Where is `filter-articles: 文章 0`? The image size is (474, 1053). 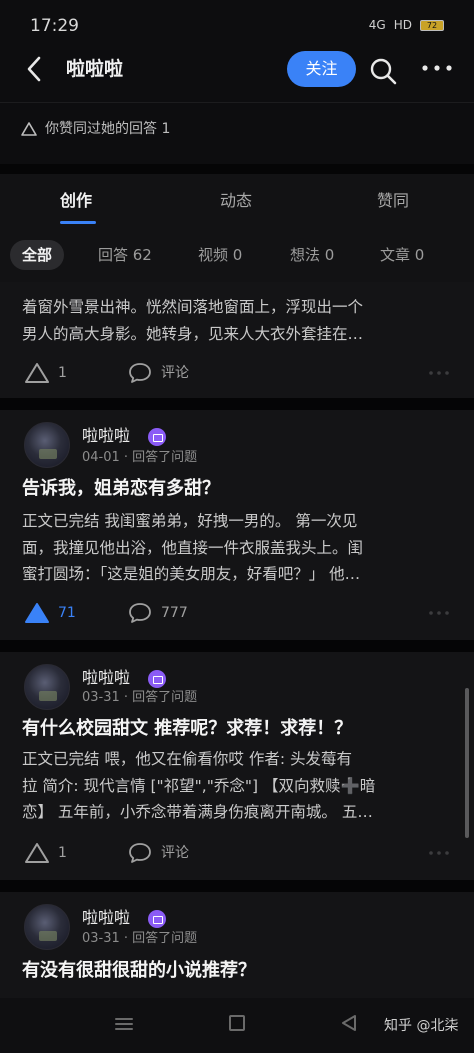
filter-articles: 文章 0 is located at coordinates (402, 255).